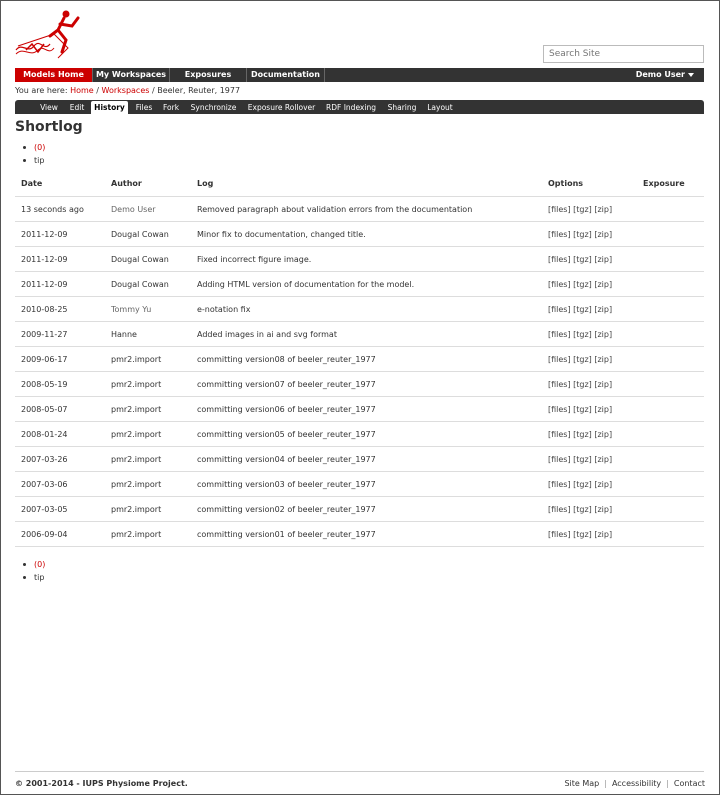  I want to click on tab-view: View, so click(49, 107).